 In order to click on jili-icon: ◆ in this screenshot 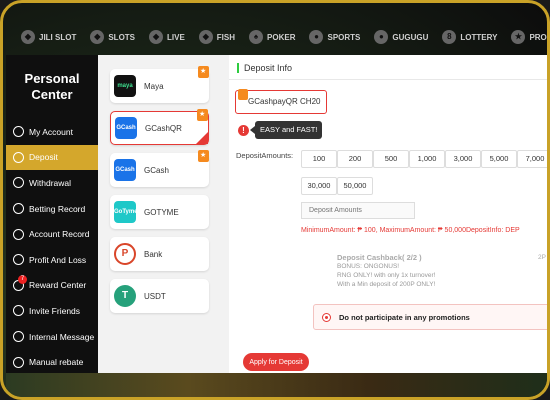, I will do `click(28, 37)`.